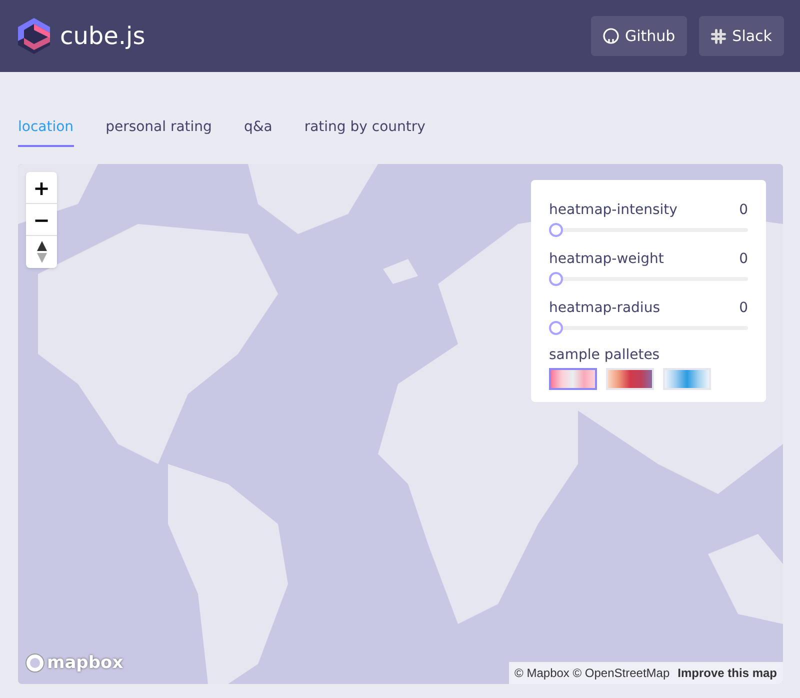  I want to click on logo-text: cube.js, so click(103, 36).